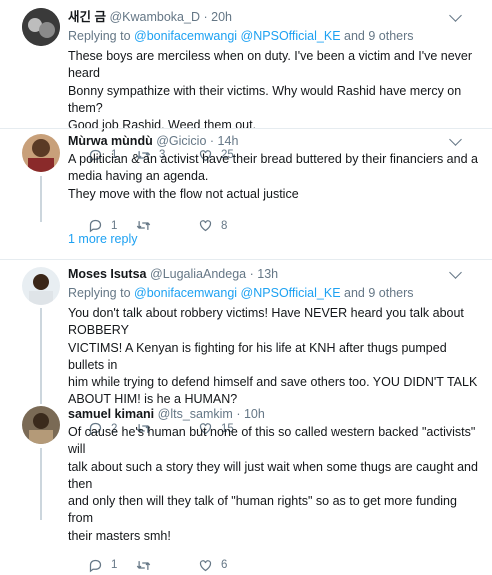 The image size is (492, 575). What do you see at coordinates (224, 565) in the screenshot?
I see `like-count: 6` at bounding box center [224, 565].